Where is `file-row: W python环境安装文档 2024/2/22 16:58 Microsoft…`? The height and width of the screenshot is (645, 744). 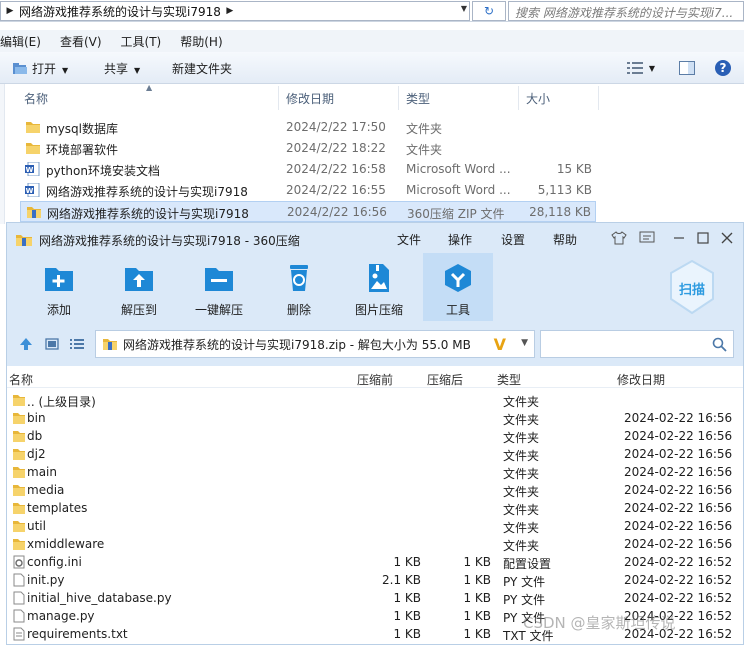 file-row: W python环境安装文档 2024/2/22 16:58 Microsoft… is located at coordinates (308, 169).